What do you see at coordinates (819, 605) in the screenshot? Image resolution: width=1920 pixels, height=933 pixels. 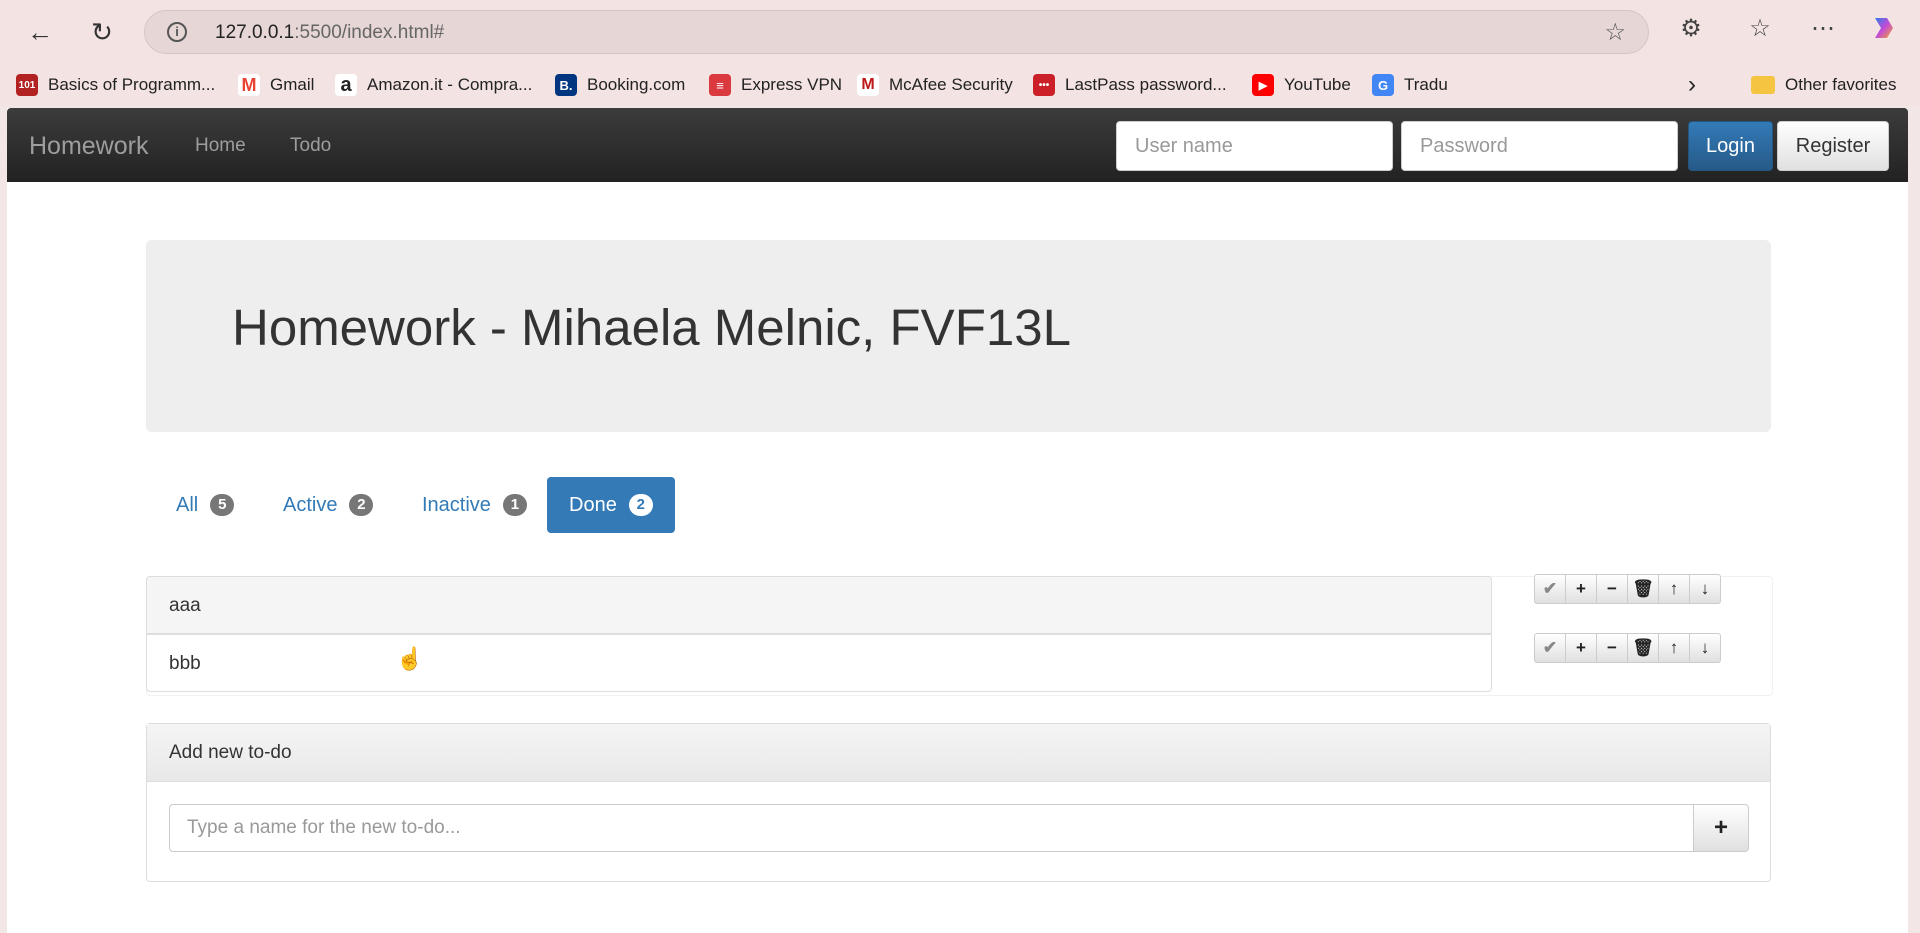 I see `todo-item: aaa` at bounding box center [819, 605].